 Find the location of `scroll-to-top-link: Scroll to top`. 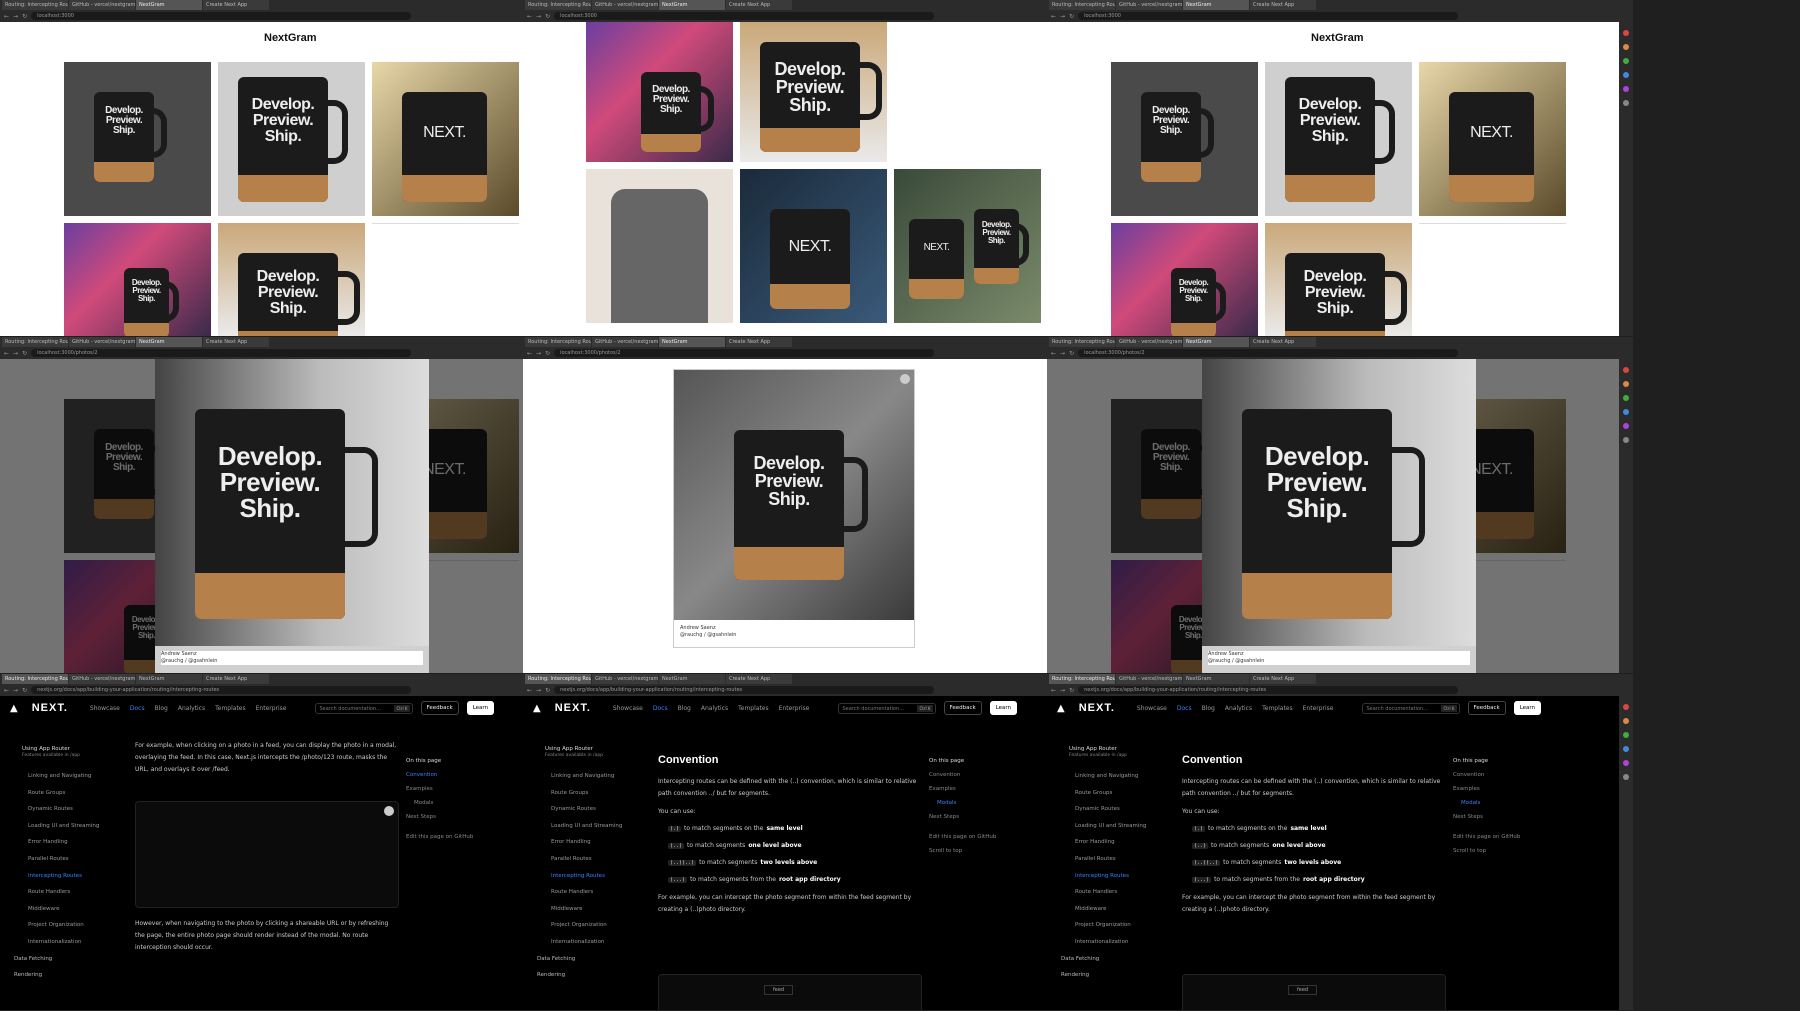

scroll-to-top-link: Scroll to top is located at coordinates (979, 851).